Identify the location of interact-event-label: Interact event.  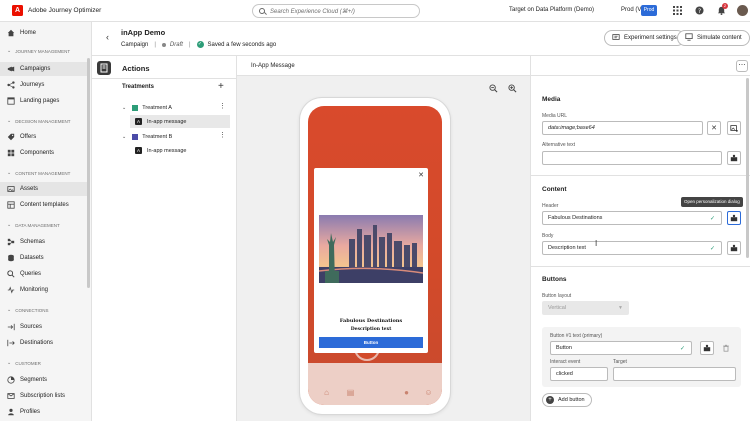
(565, 362).